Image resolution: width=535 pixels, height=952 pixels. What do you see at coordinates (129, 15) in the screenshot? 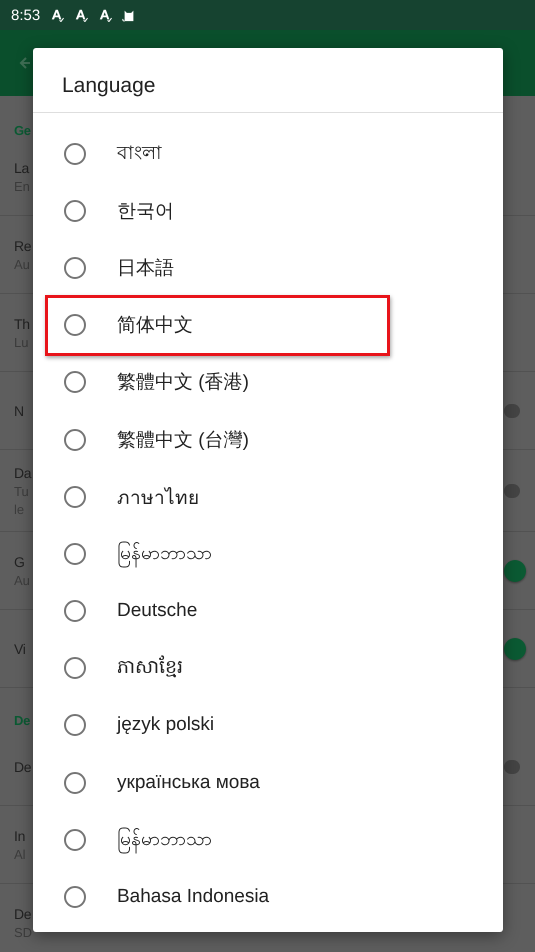
I see `cat-icon` at bounding box center [129, 15].